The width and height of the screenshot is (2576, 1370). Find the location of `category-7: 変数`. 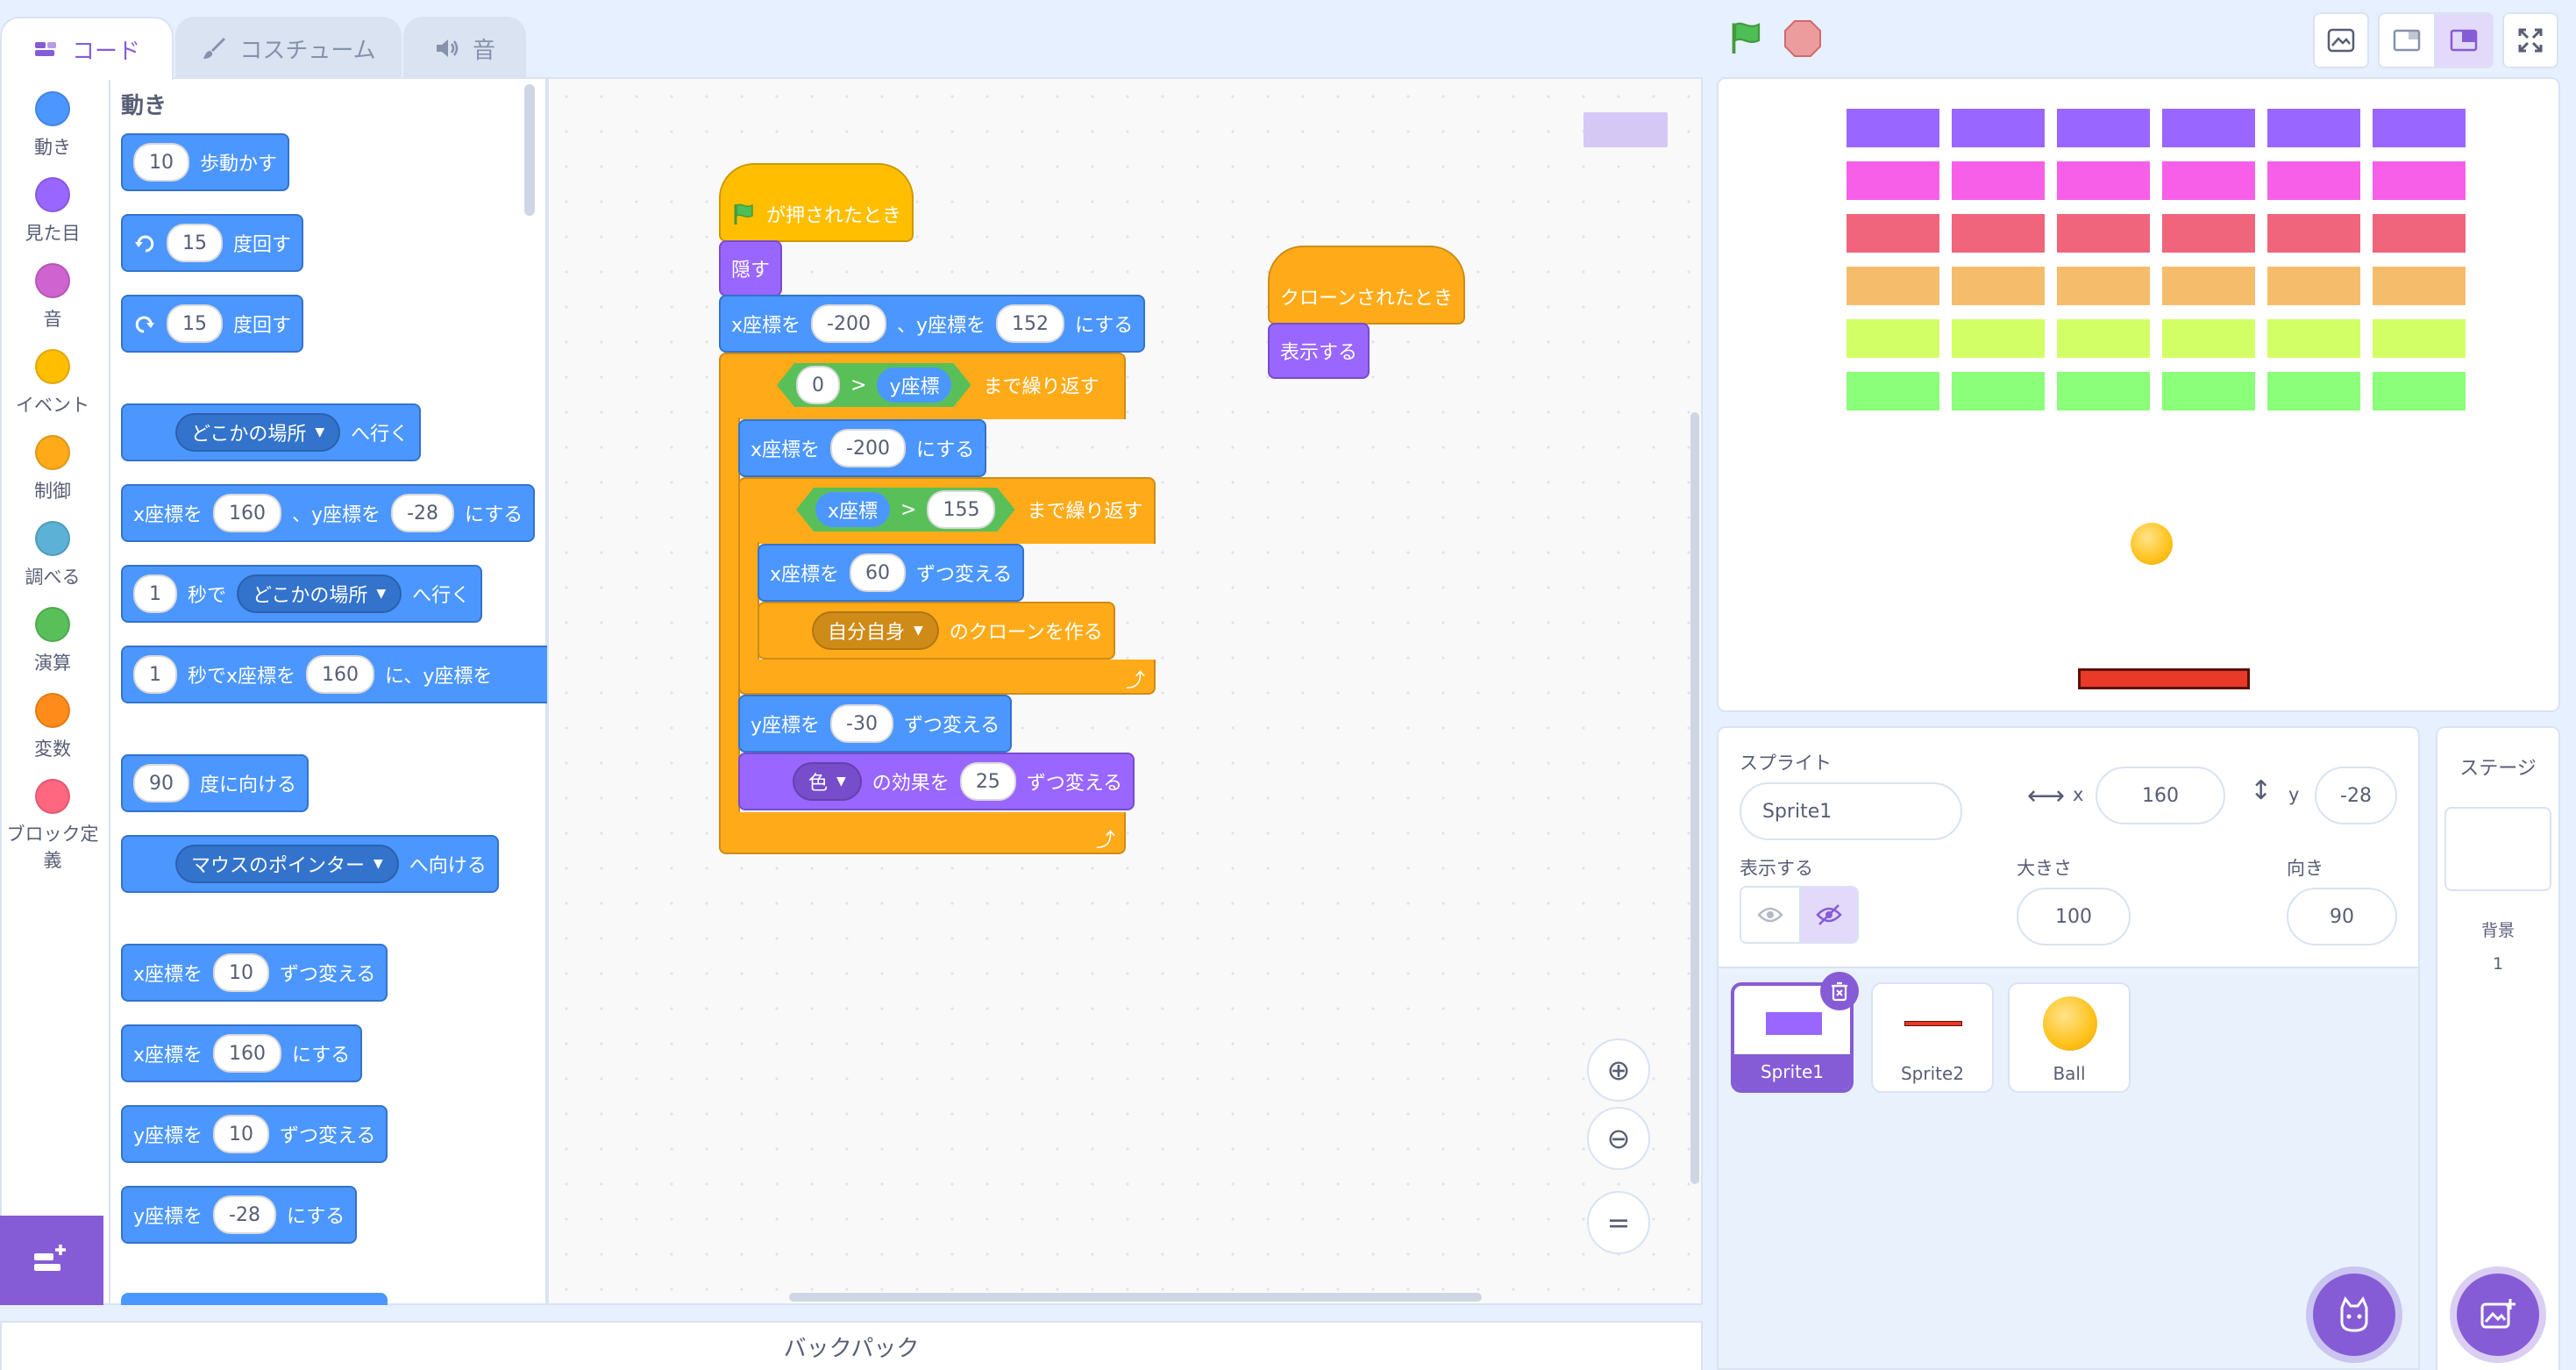

category-7: 変数 is located at coordinates (52, 727).